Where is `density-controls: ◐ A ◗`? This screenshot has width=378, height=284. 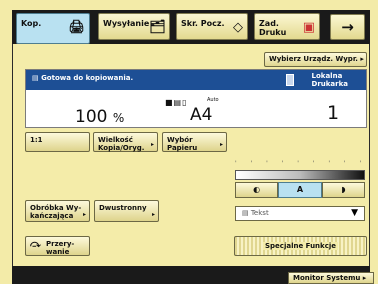 density-controls: ◐ A ◗ is located at coordinates (300, 190).